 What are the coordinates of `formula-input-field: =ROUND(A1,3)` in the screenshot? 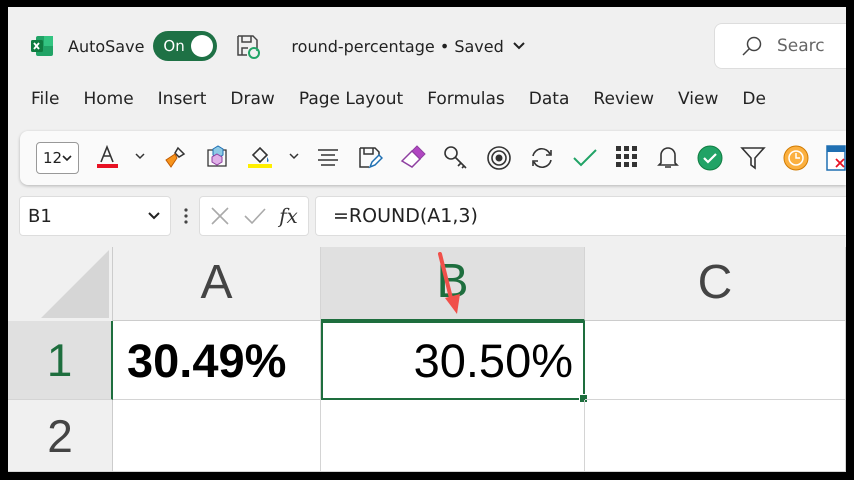 It's located at (580, 216).